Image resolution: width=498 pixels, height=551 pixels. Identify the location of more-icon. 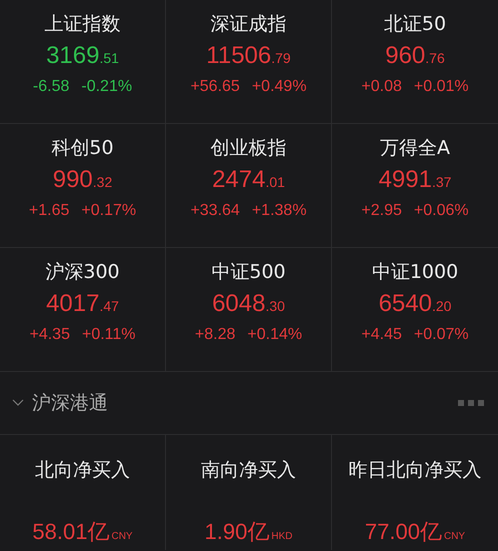
(471, 403).